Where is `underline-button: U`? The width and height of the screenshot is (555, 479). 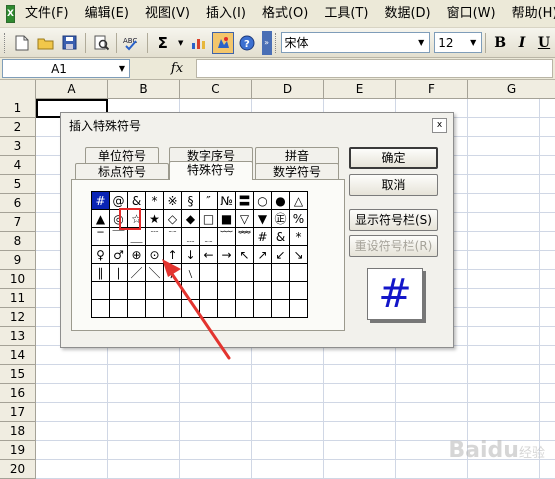 underline-button: U is located at coordinates (544, 43).